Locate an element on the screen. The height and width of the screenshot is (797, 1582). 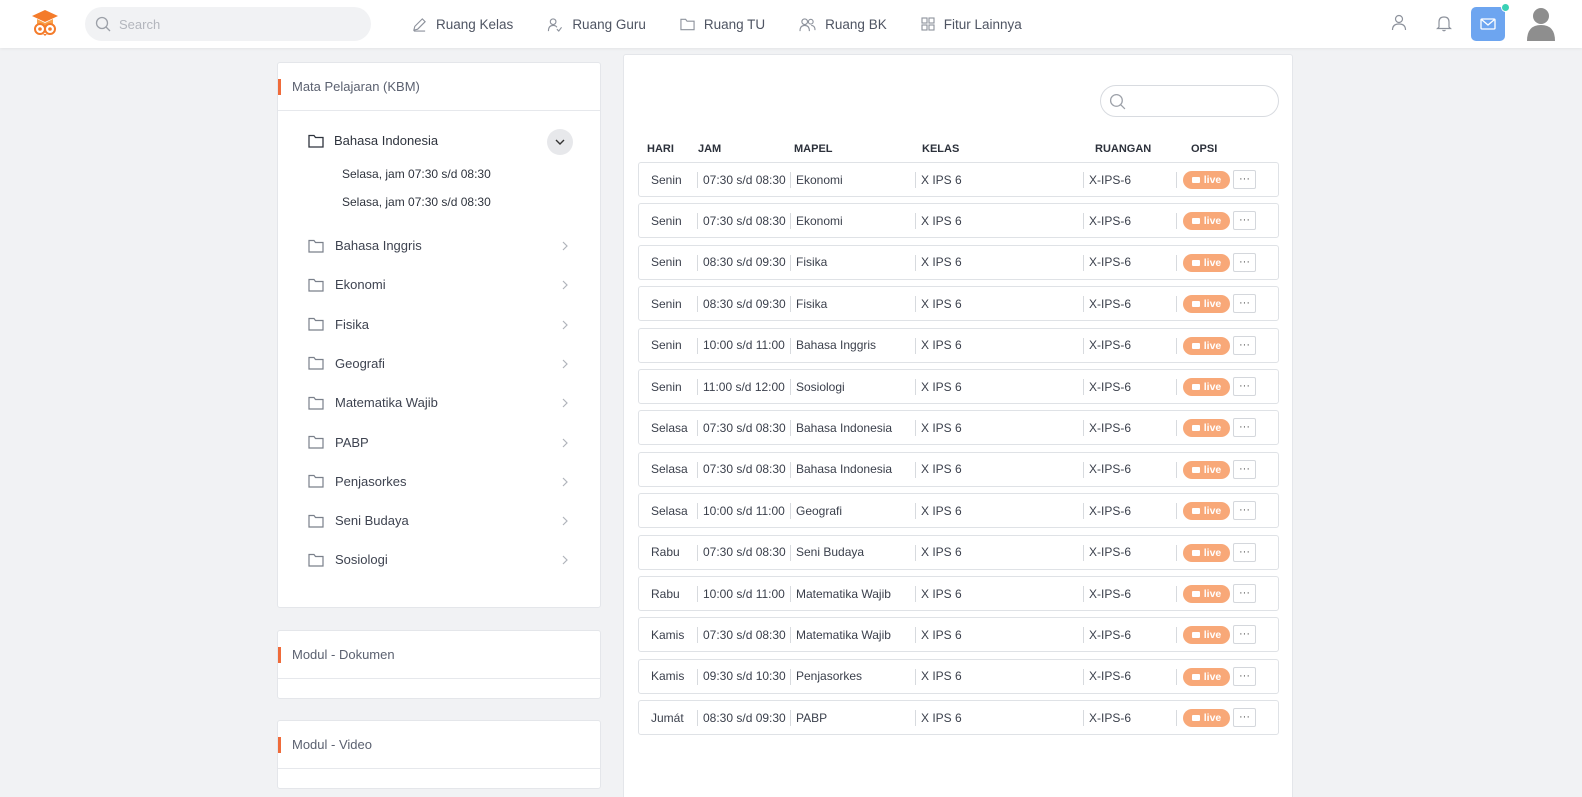
subject-item: Bahasa Inggris is located at coordinates (438, 245).